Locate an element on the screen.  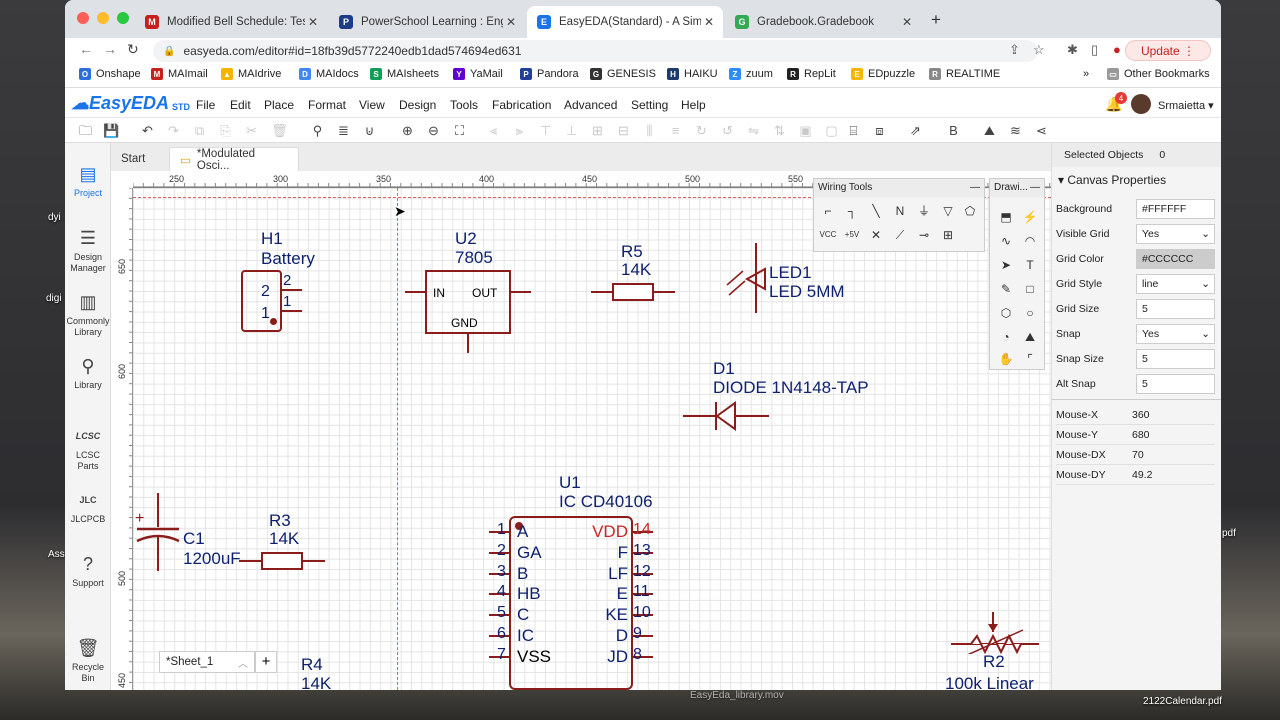
component-designator: R5 is located at coordinates (632, 252).